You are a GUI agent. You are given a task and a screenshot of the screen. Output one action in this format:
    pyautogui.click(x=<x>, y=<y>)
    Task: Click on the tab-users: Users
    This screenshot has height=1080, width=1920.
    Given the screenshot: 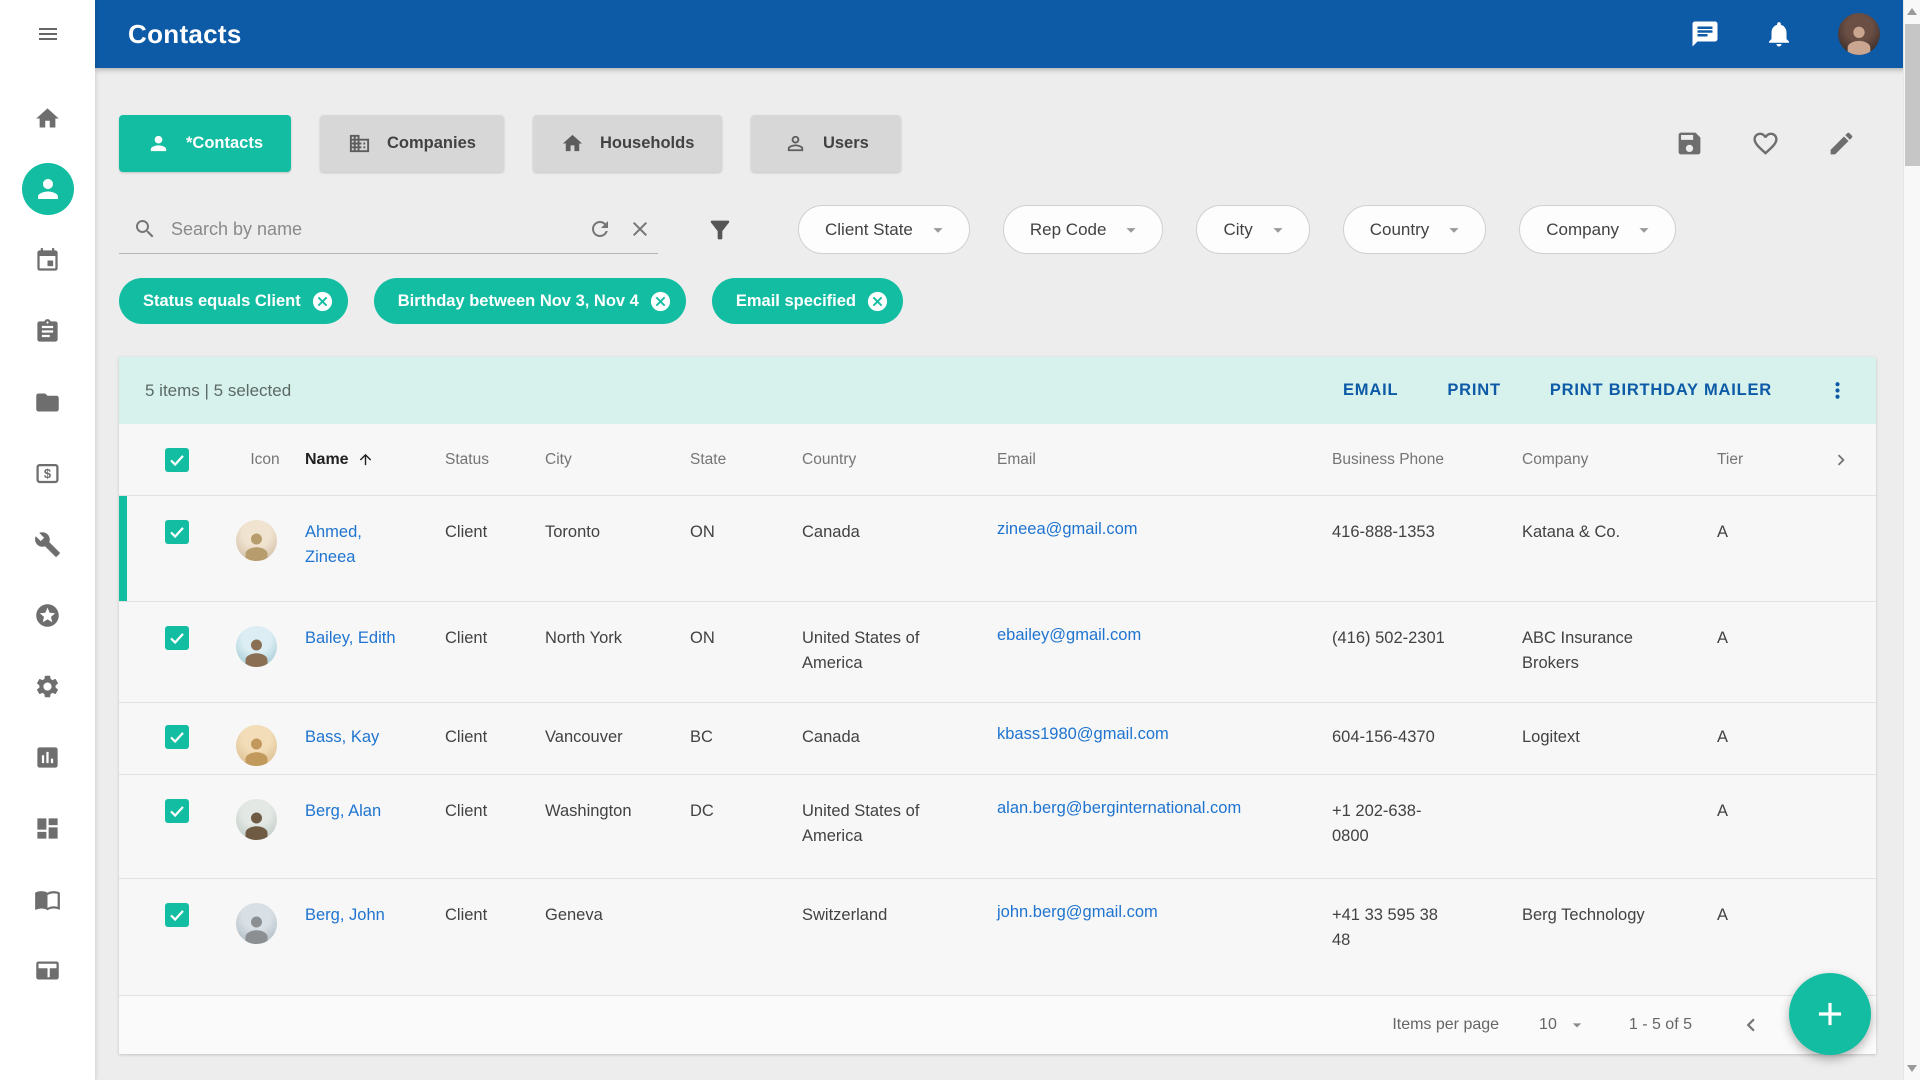 What is the action you would take?
    pyautogui.click(x=826, y=143)
    